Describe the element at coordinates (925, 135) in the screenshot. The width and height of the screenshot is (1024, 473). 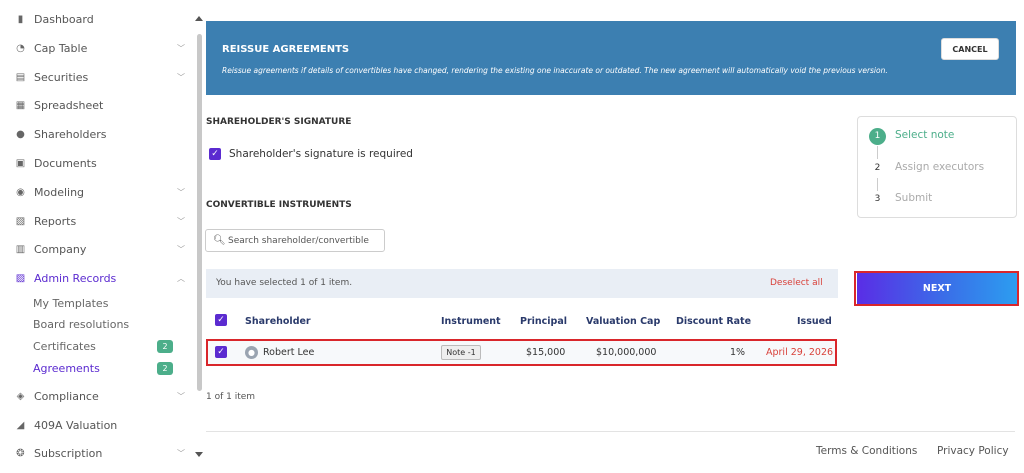
I see `step-1-label: Select note` at that location.